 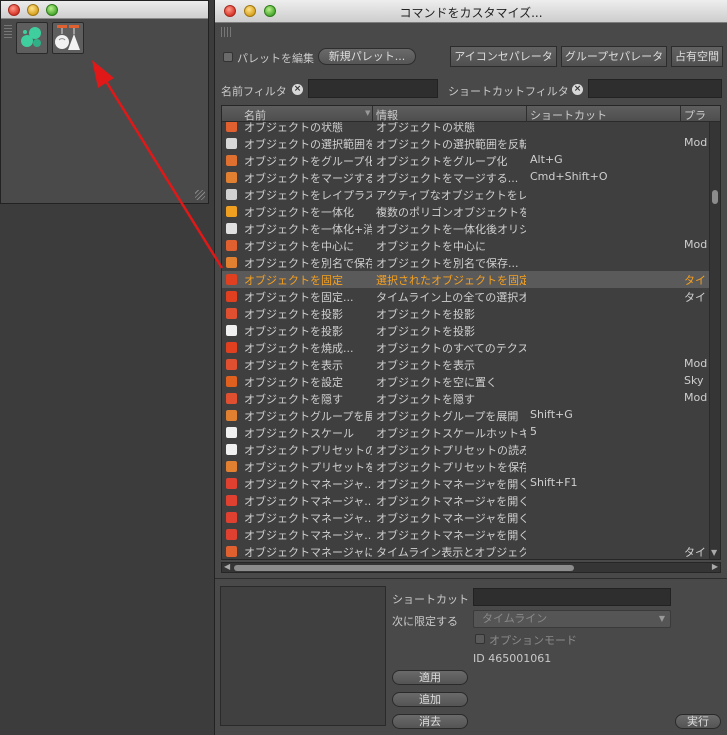 I want to click on table-row: オブジェクトグループを展 オブジェクトグループを展開 Shift+G, so click(x=466, y=415).